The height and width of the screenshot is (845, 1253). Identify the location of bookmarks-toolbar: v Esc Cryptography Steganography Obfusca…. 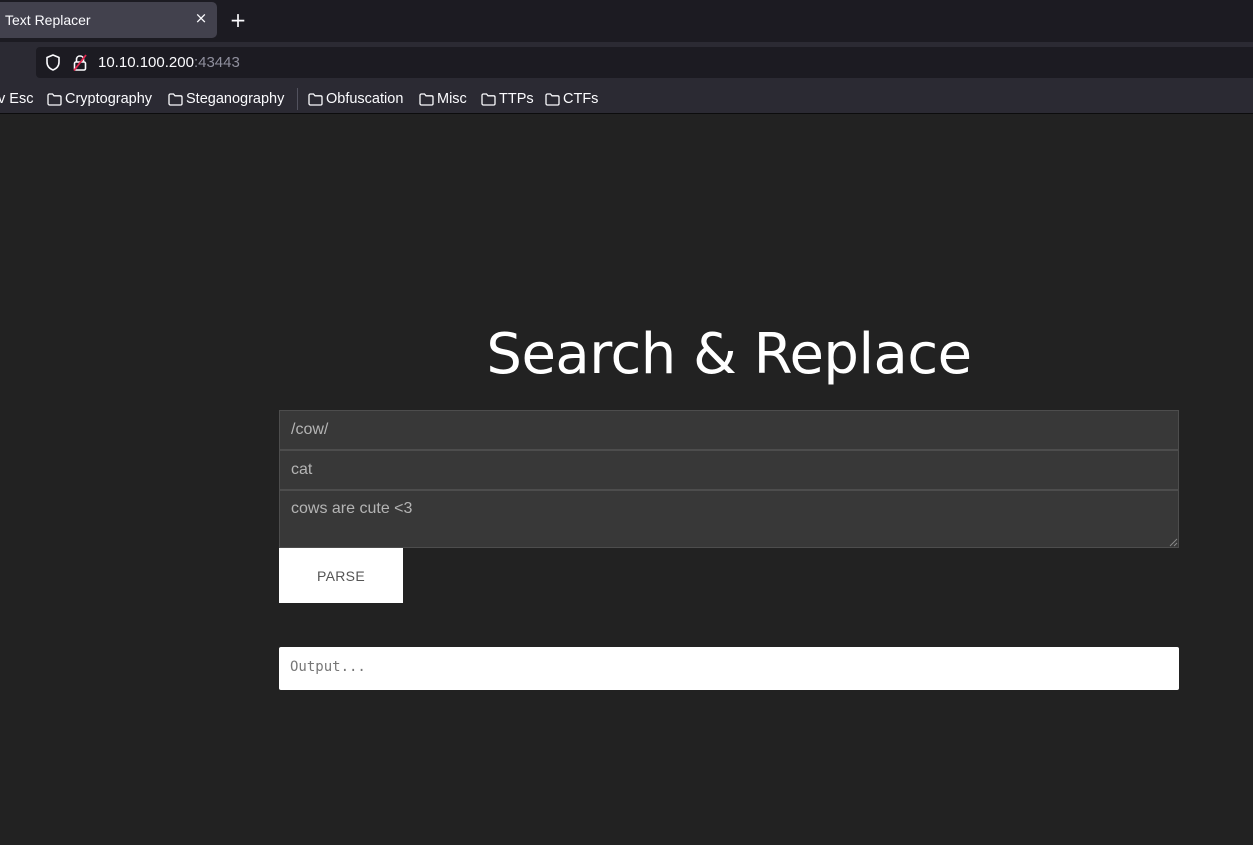
(626, 99).